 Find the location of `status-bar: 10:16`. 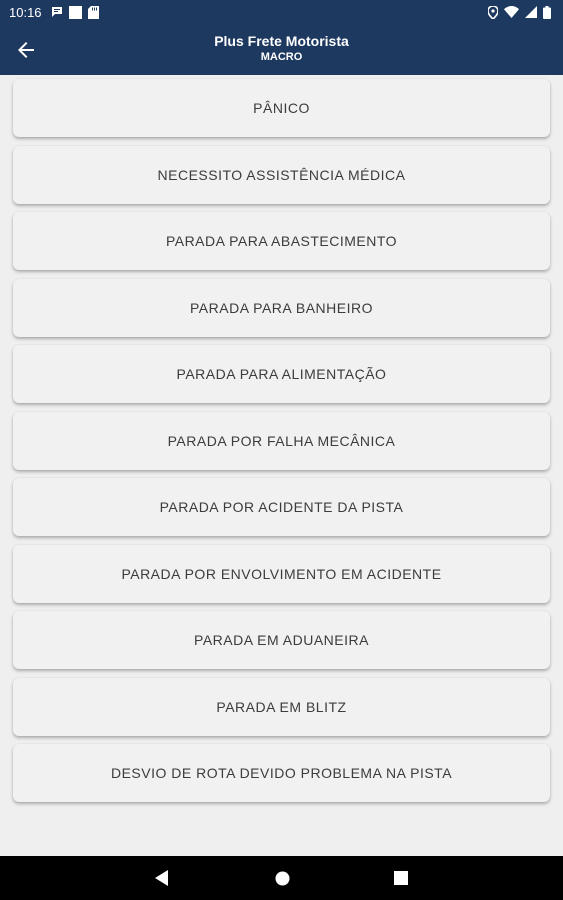

status-bar: 10:16 is located at coordinates (281, 12).